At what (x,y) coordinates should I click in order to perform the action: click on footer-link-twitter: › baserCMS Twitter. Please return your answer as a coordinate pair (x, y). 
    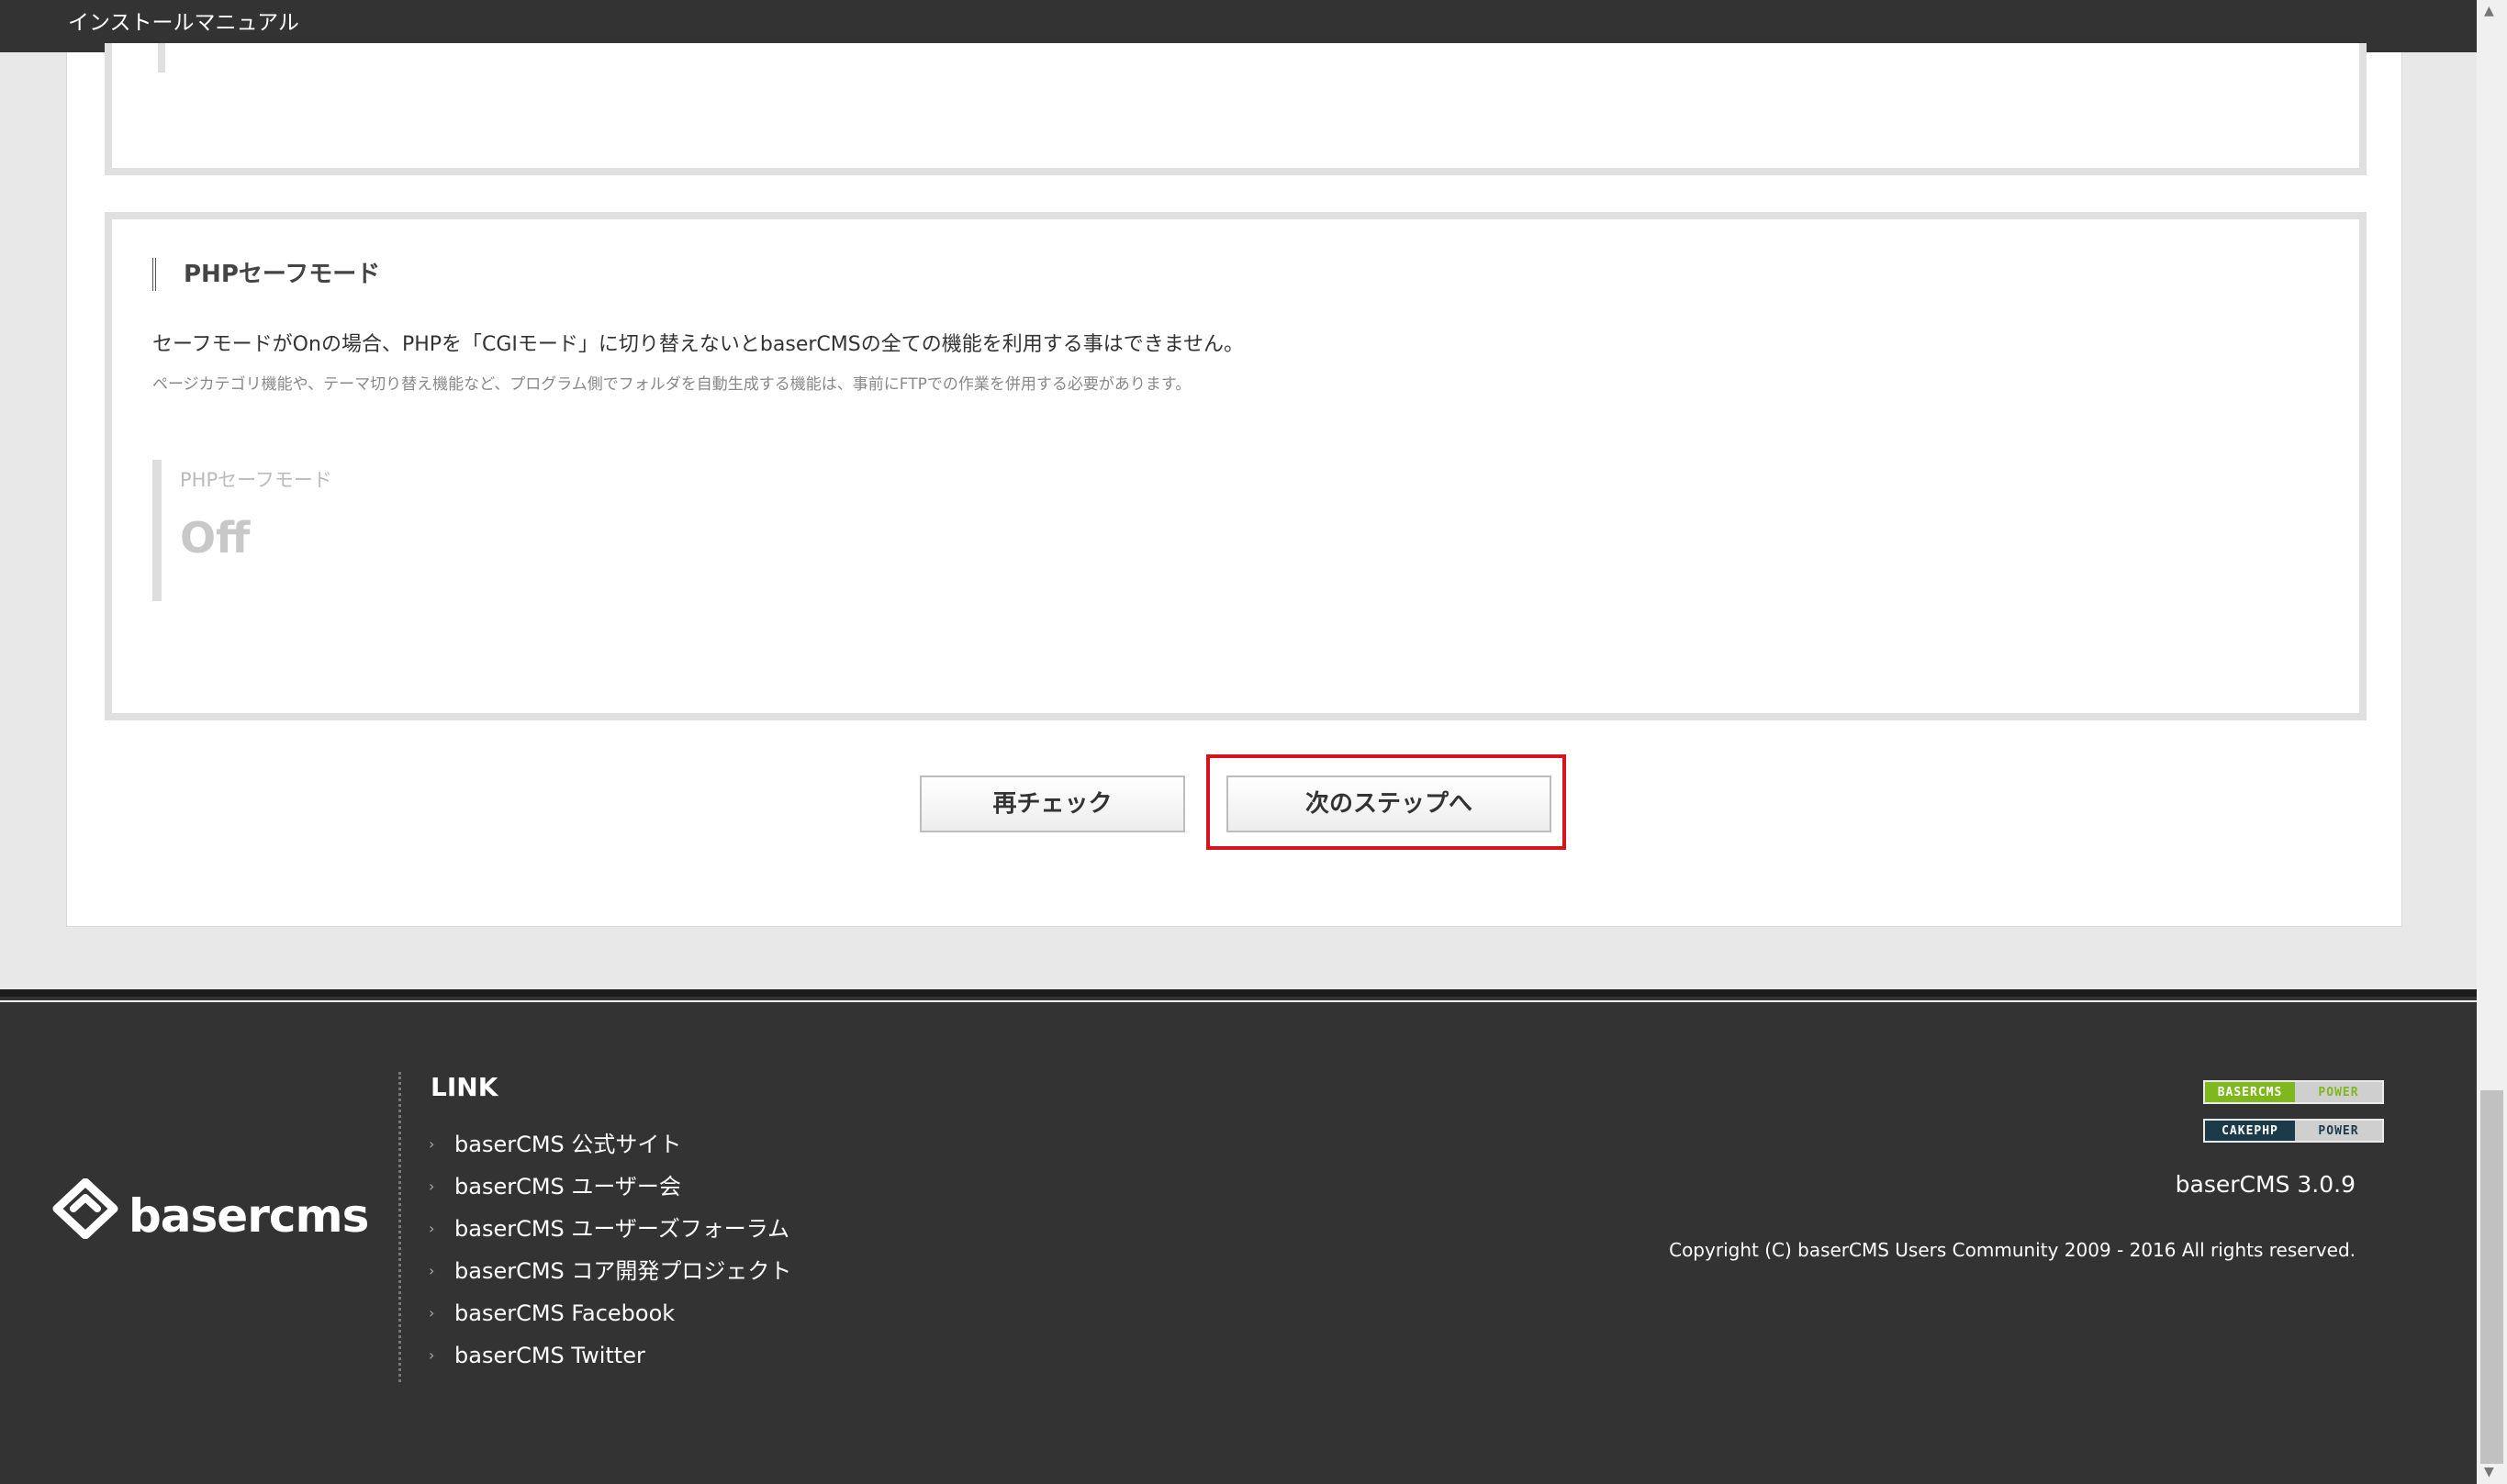
    Looking at the image, I should click on (610, 1361).